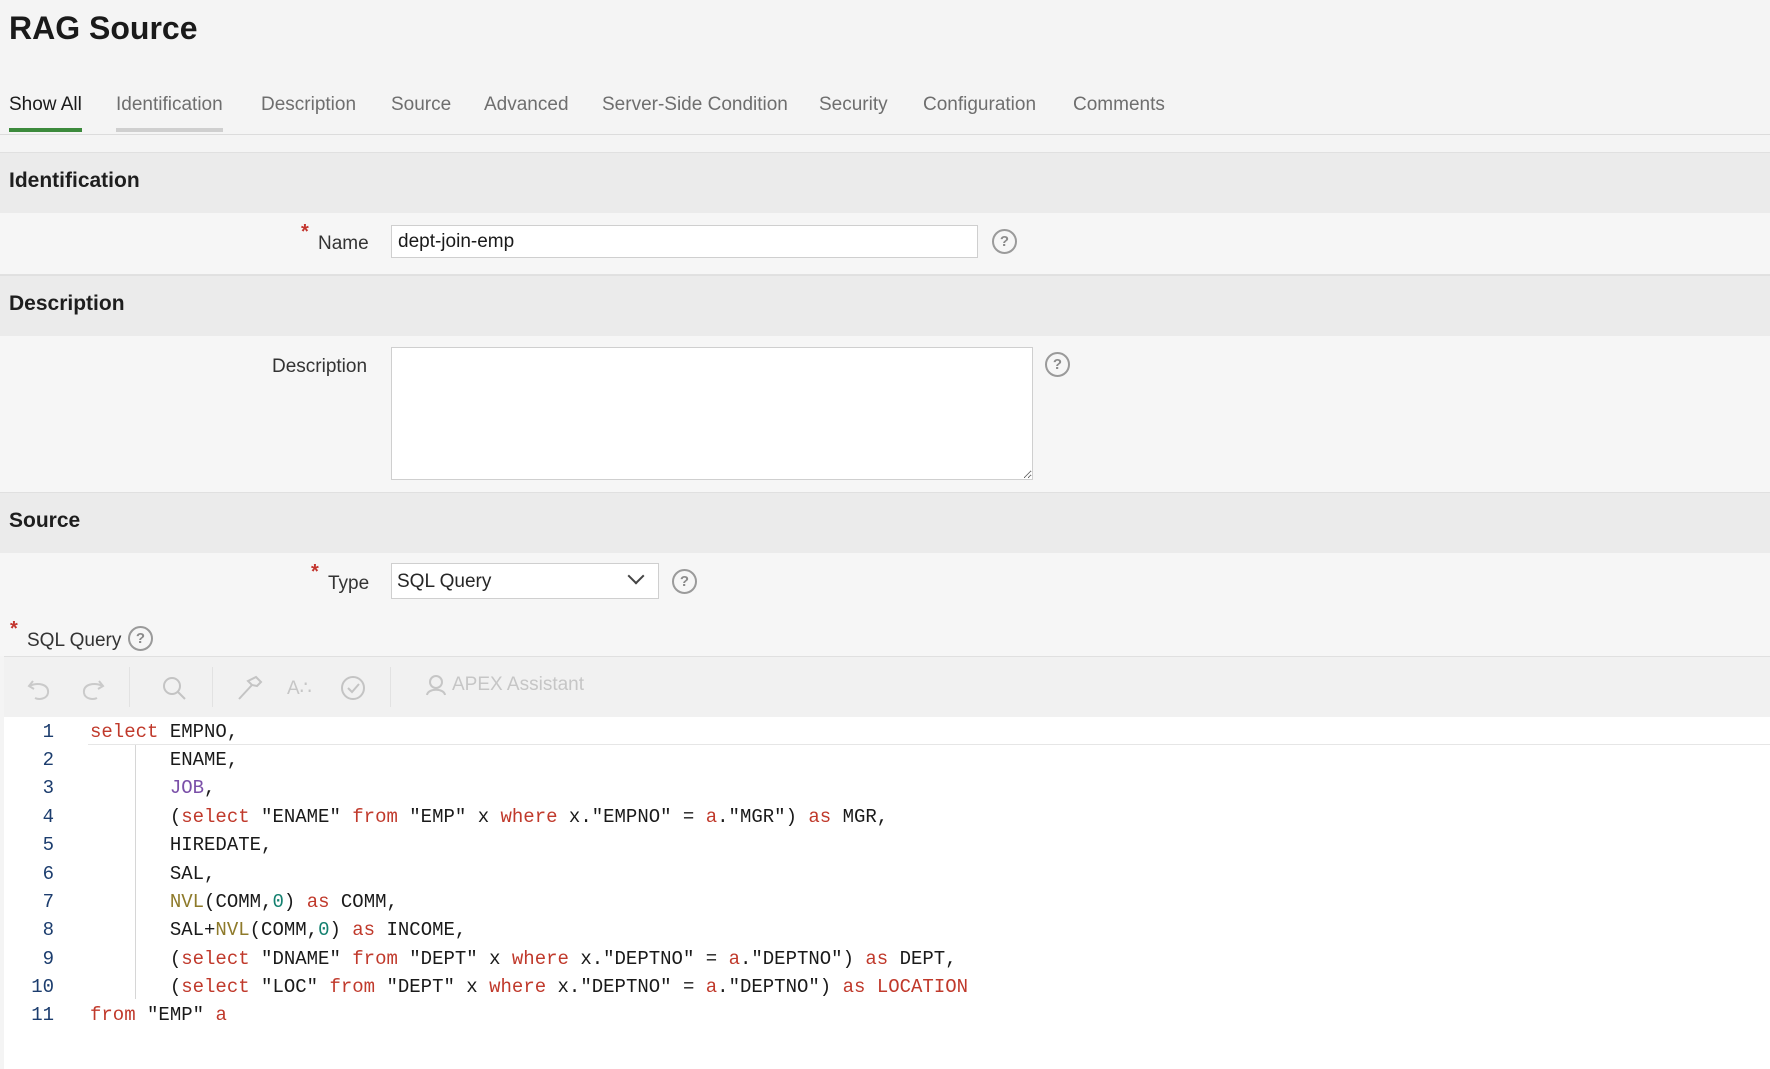 The width and height of the screenshot is (1770, 1069). Describe the element at coordinates (48, 959) in the screenshot. I see `line-number: 9` at that location.